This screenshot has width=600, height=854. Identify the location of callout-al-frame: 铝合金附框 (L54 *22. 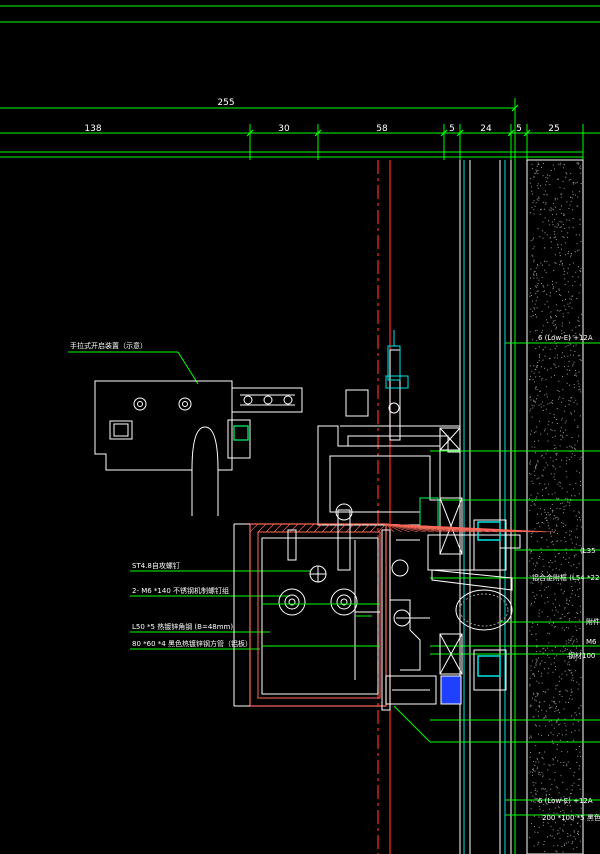
(565, 577).